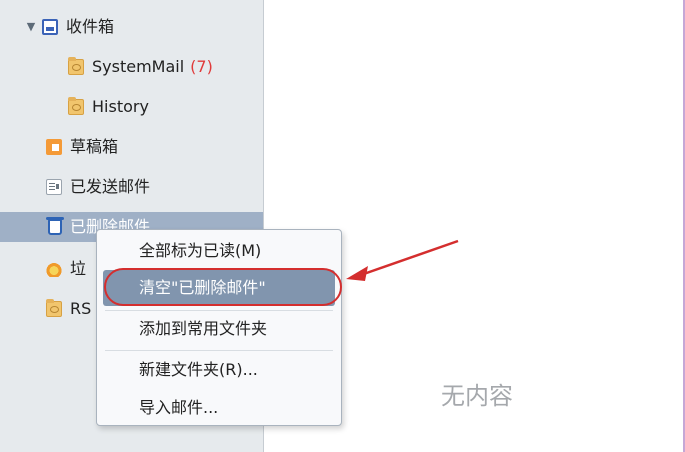 The height and width of the screenshot is (452, 685). I want to click on unread-count: (7), so click(201, 66).